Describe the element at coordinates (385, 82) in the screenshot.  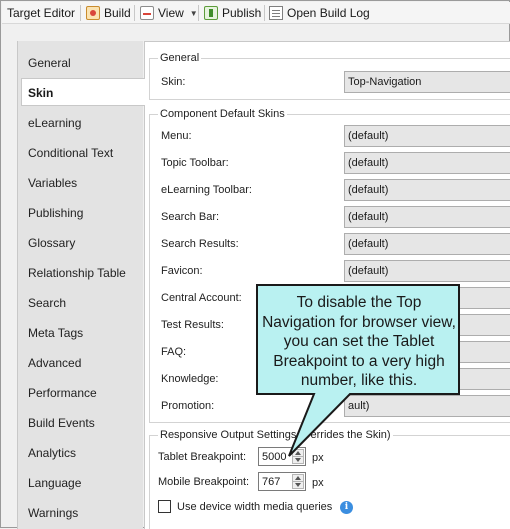
I see `skin-select-value: Top-Navigation` at that location.